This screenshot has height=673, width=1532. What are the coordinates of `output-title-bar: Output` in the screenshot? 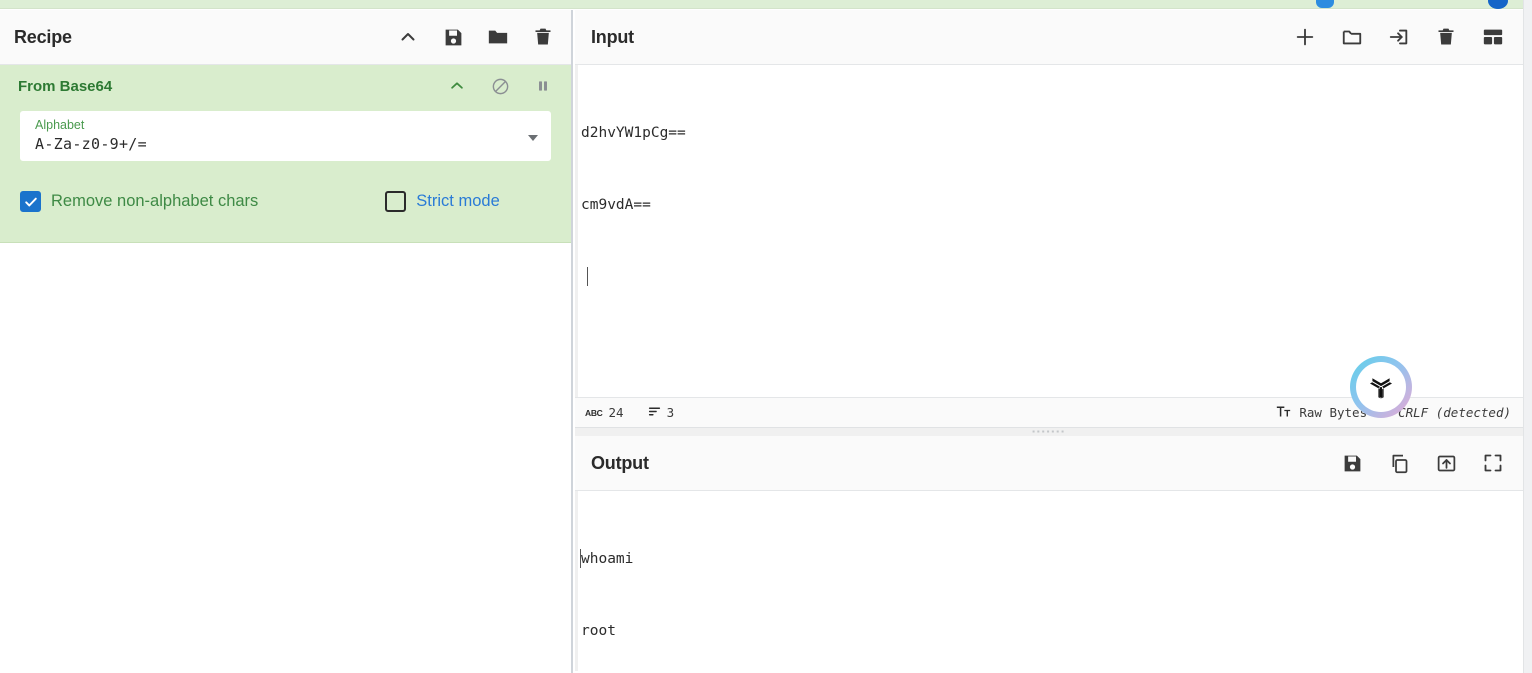 It's located at (1049, 463).